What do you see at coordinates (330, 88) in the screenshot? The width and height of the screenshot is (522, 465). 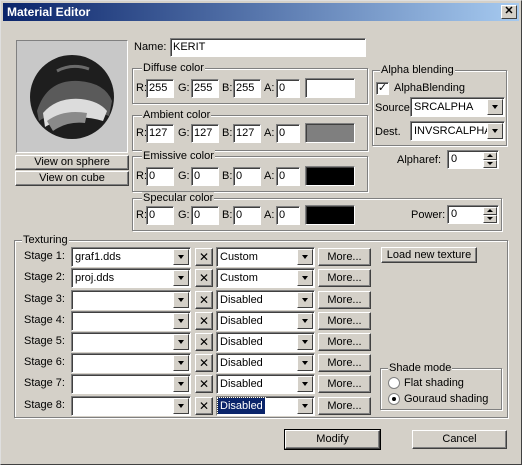 I see `diffuse-color-swatch` at bounding box center [330, 88].